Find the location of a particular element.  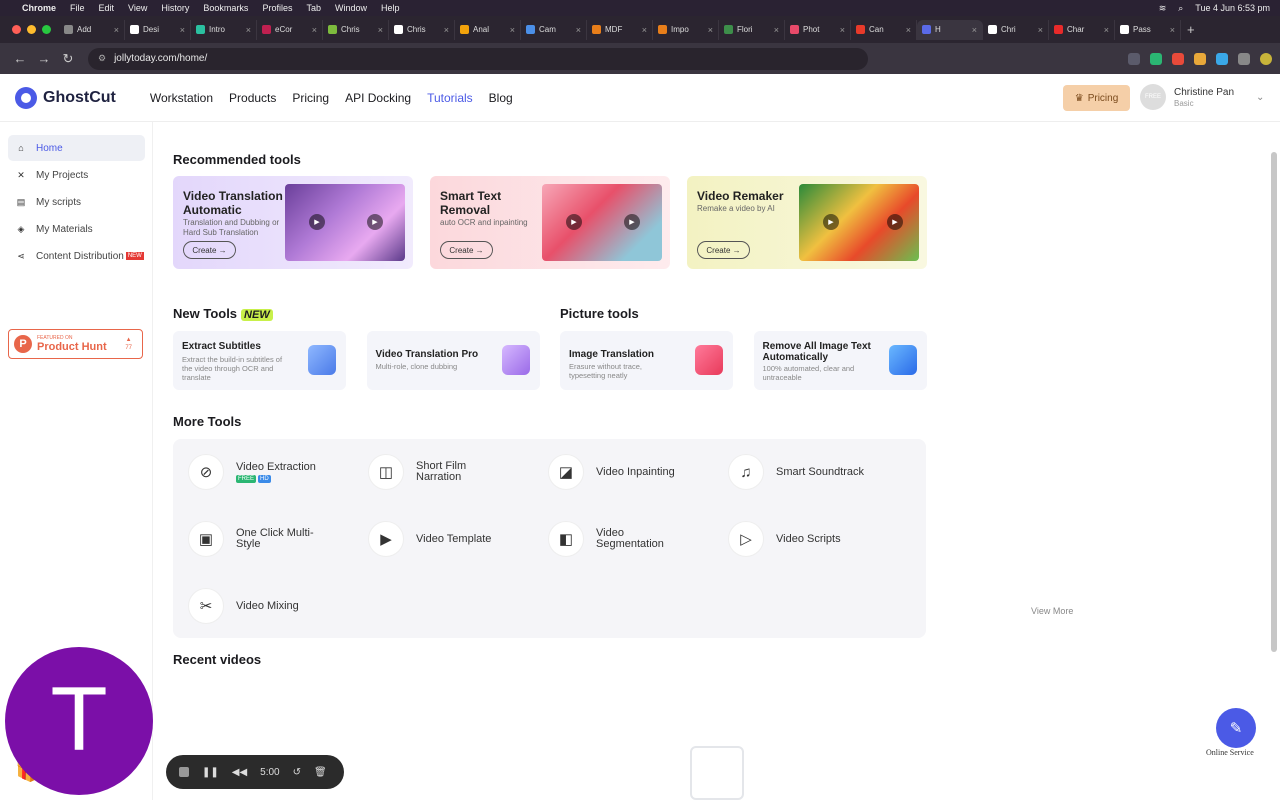

browser-tab: Chri × is located at coordinates (1016, 29).